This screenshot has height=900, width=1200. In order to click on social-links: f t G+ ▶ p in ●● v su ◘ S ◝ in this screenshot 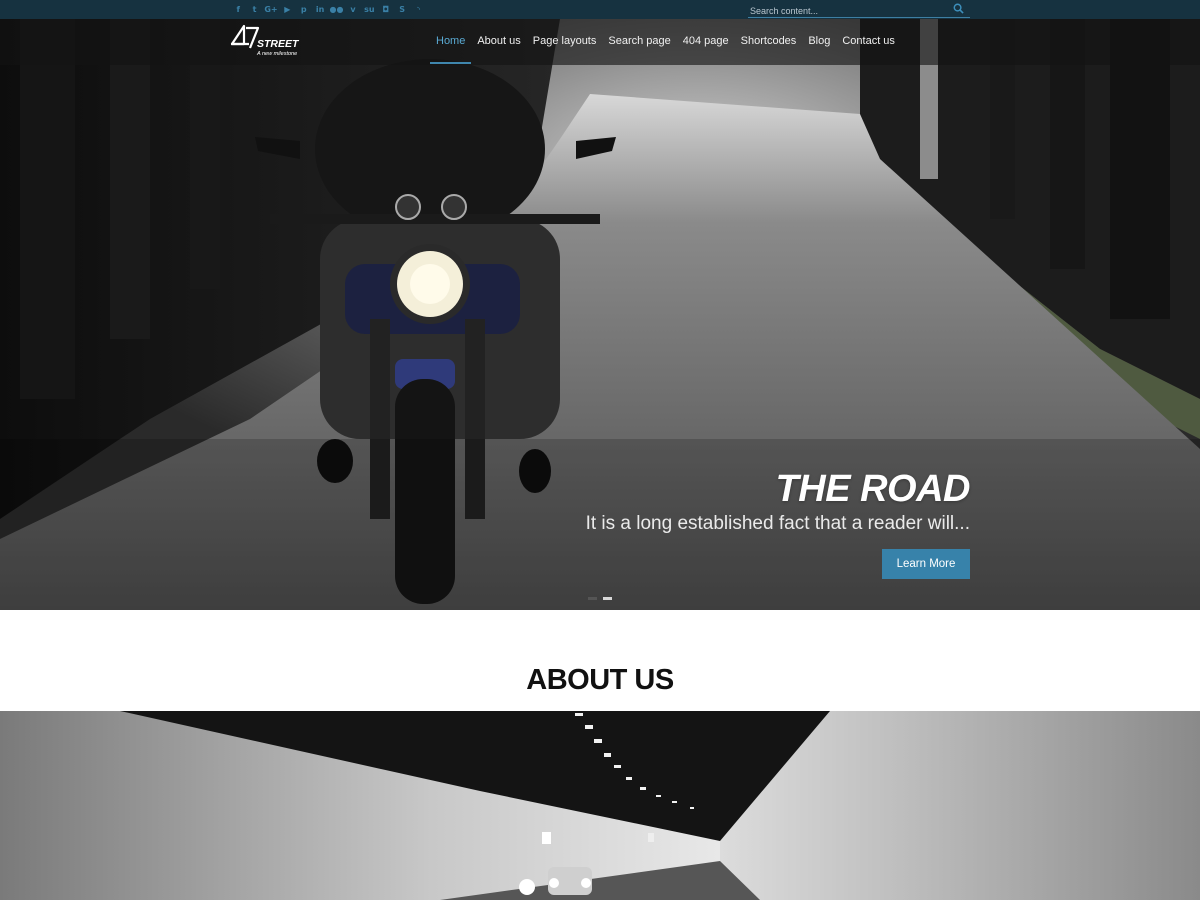, I will do `click(328, 9)`.